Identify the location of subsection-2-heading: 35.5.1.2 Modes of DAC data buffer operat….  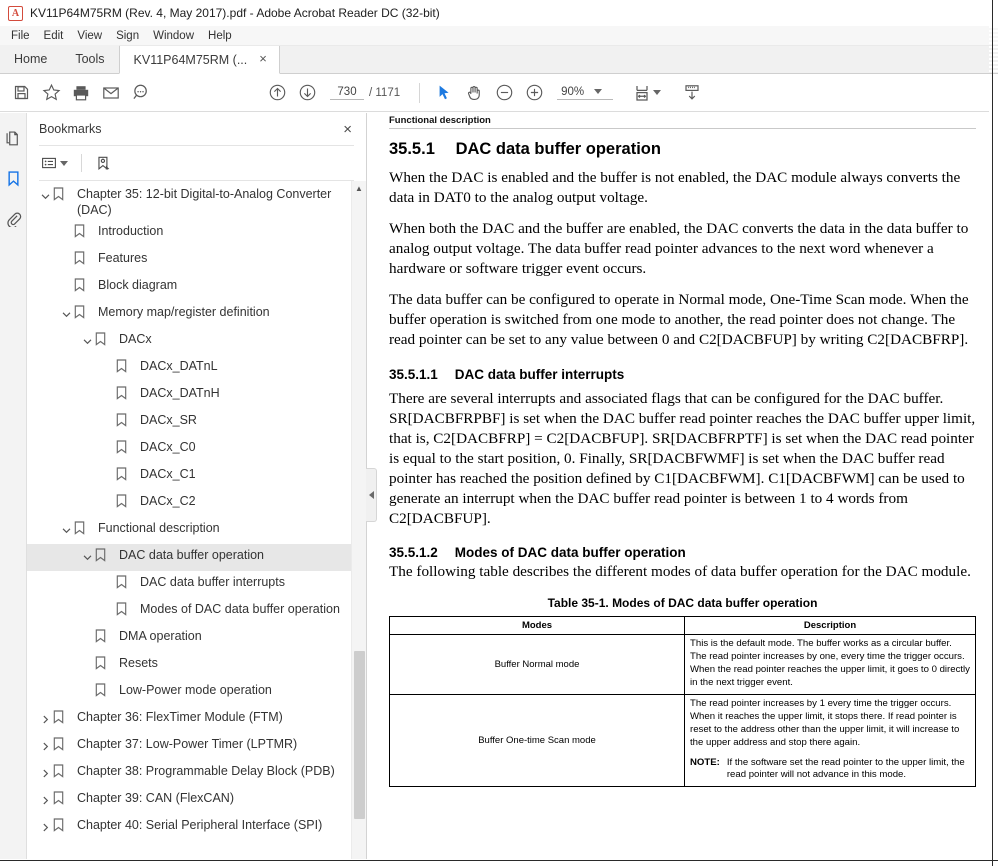
(682, 552).